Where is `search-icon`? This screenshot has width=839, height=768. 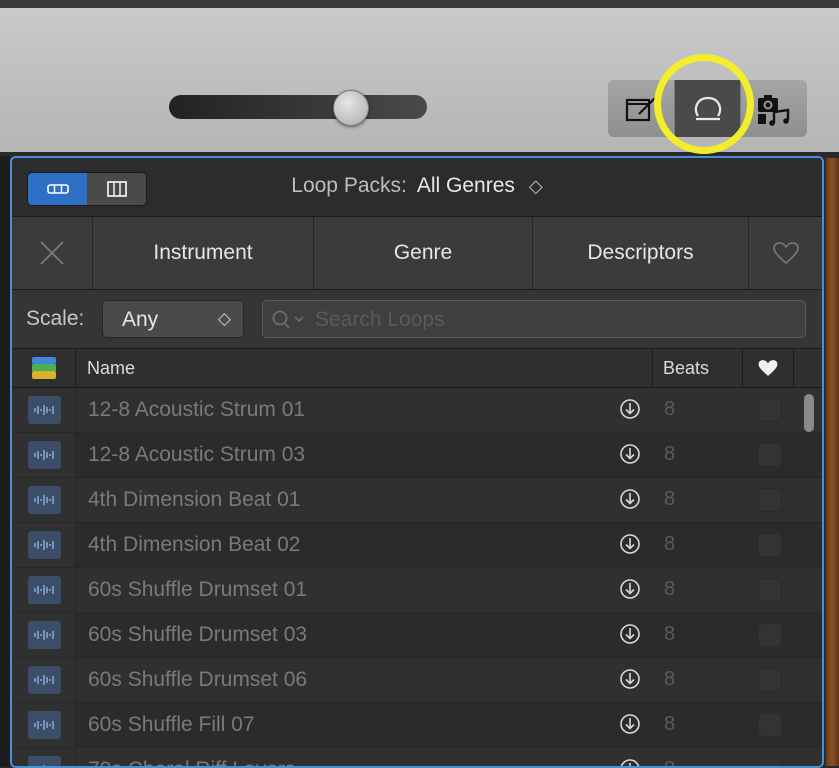 search-icon is located at coordinates (288, 319).